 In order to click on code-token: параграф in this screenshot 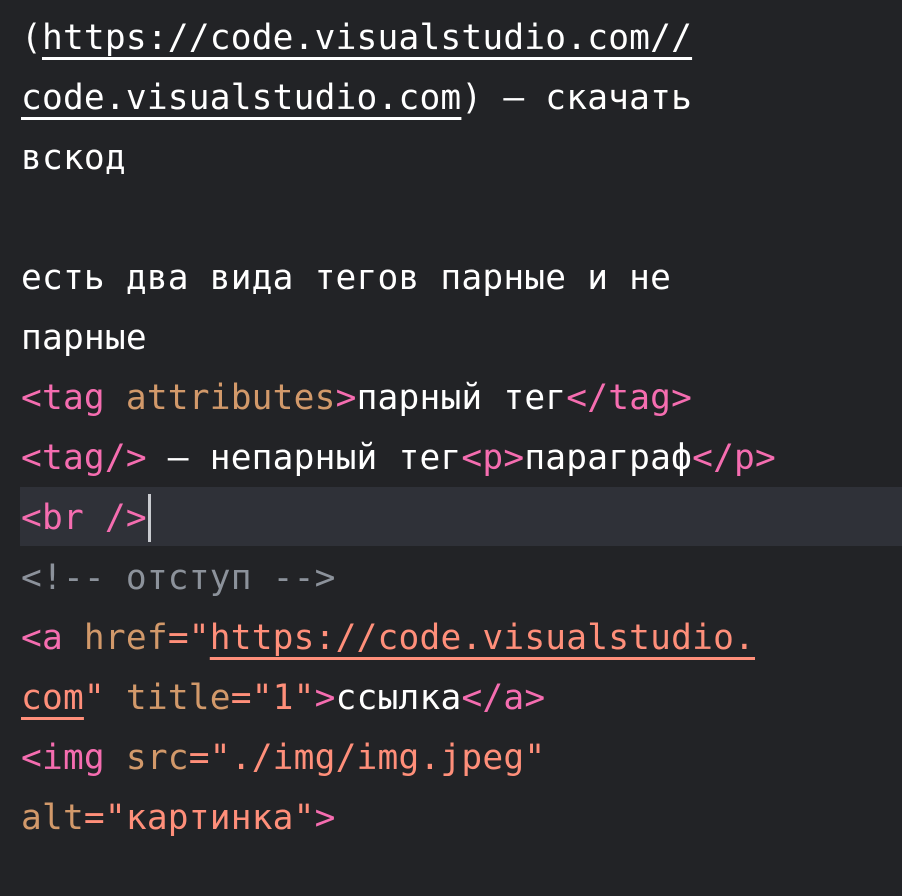, I will do `click(608, 458)`.